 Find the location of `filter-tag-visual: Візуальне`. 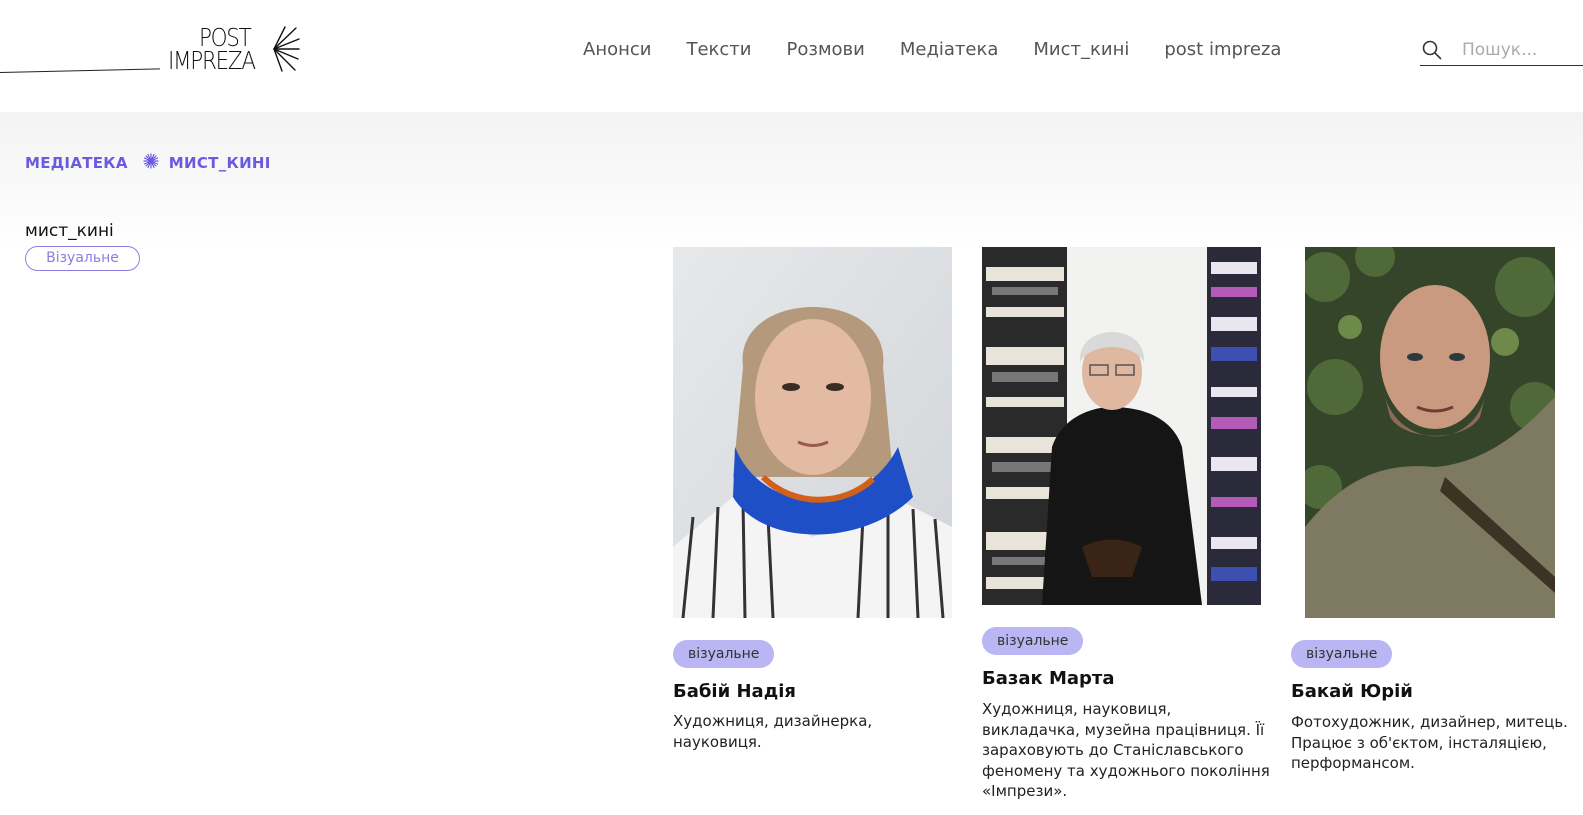

filter-tag-visual: Візуальне is located at coordinates (82, 258).